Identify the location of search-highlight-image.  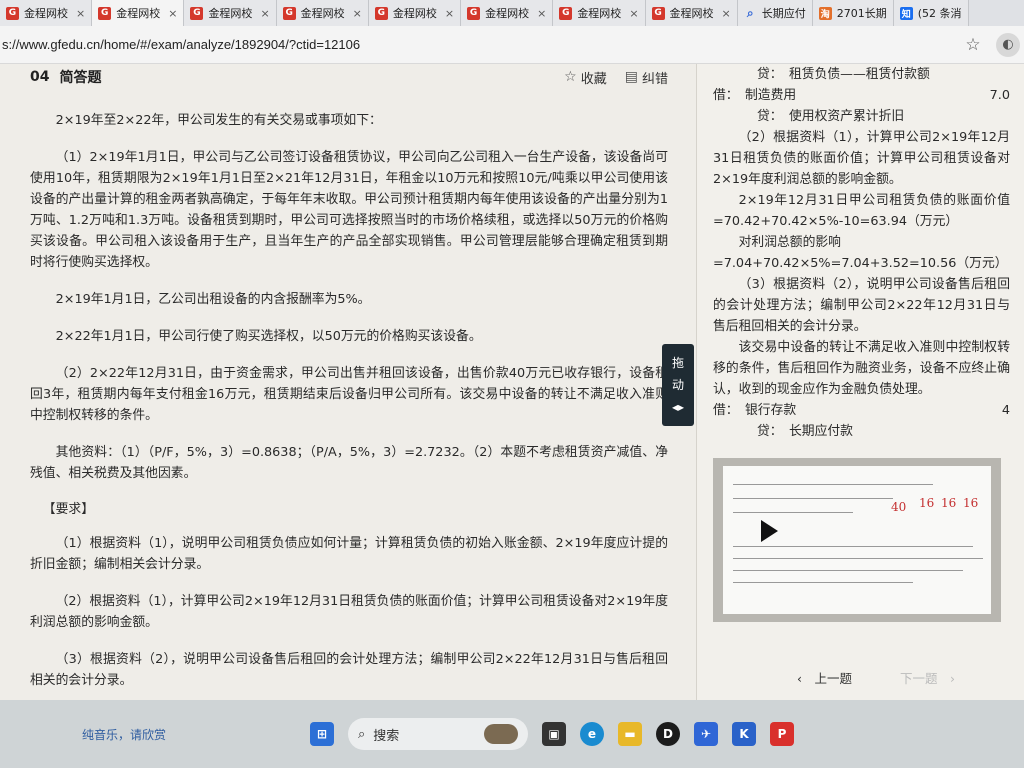
(501, 734).